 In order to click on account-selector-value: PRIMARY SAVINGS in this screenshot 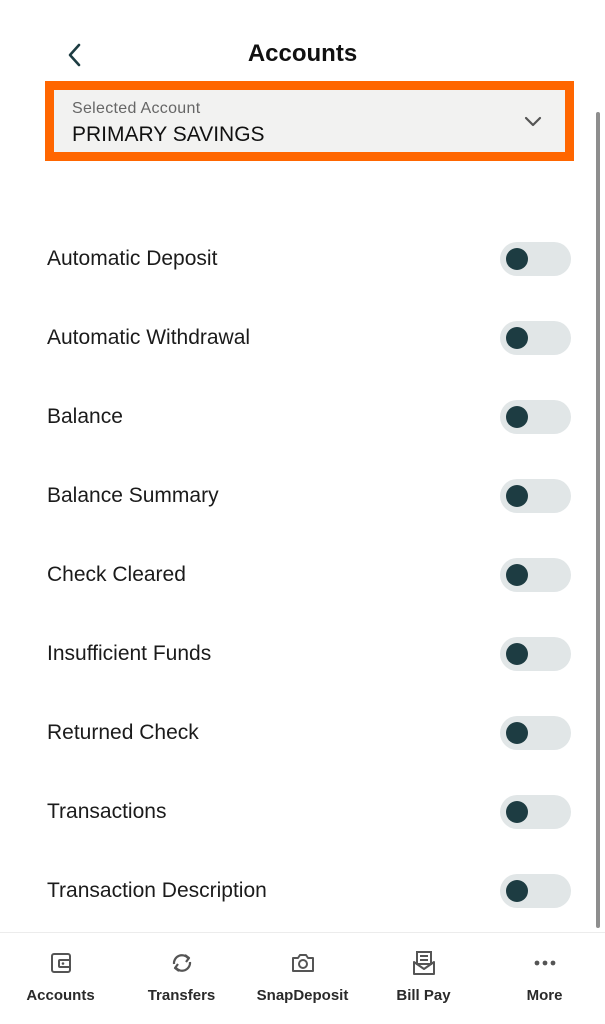, I will do `click(168, 134)`.